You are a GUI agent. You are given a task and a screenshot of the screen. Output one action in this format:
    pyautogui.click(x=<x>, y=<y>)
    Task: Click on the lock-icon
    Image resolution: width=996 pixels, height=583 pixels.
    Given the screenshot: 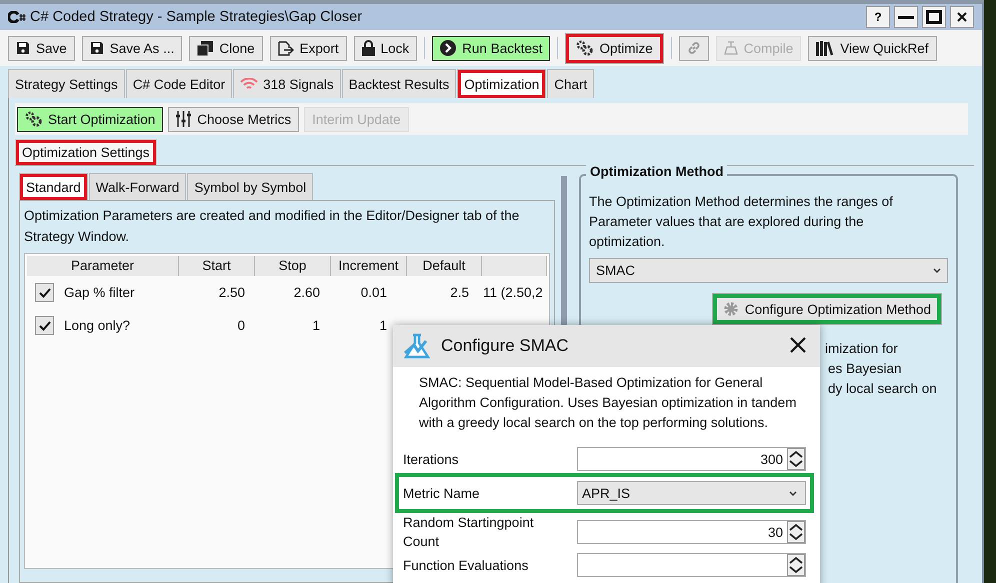 What is the action you would take?
    pyautogui.click(x=368, y=48)
    